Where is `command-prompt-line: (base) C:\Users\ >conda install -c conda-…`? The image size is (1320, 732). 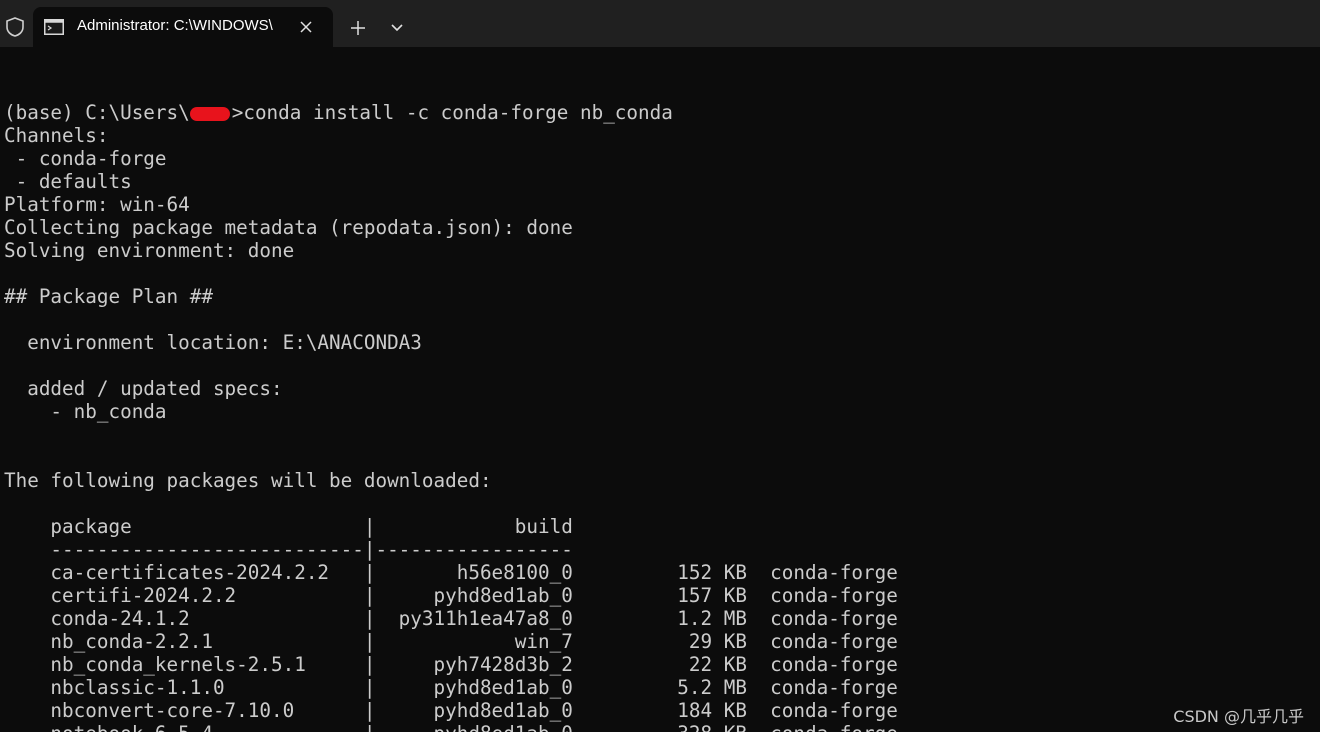
command-prompt-line: (base) C:\Users\ >conda install -c conda-… is located at coordinates (659, 112).